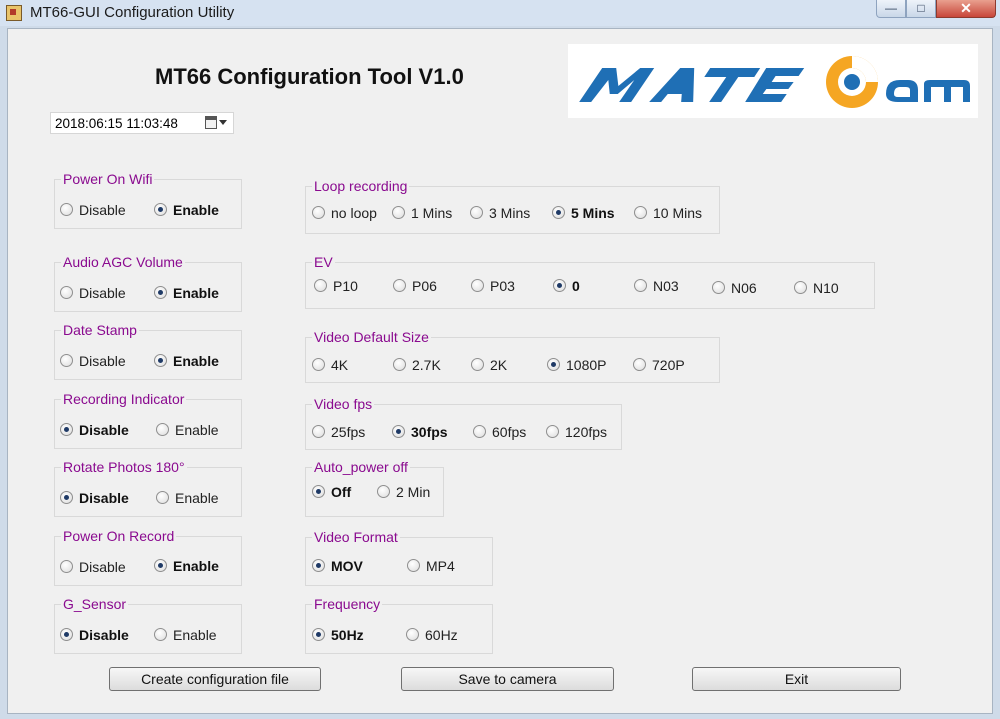  Describe the element at coordinates (399, 625) in the screenshot. I see `group-frequency: Frequency 50Hz 60Hz` at that location.